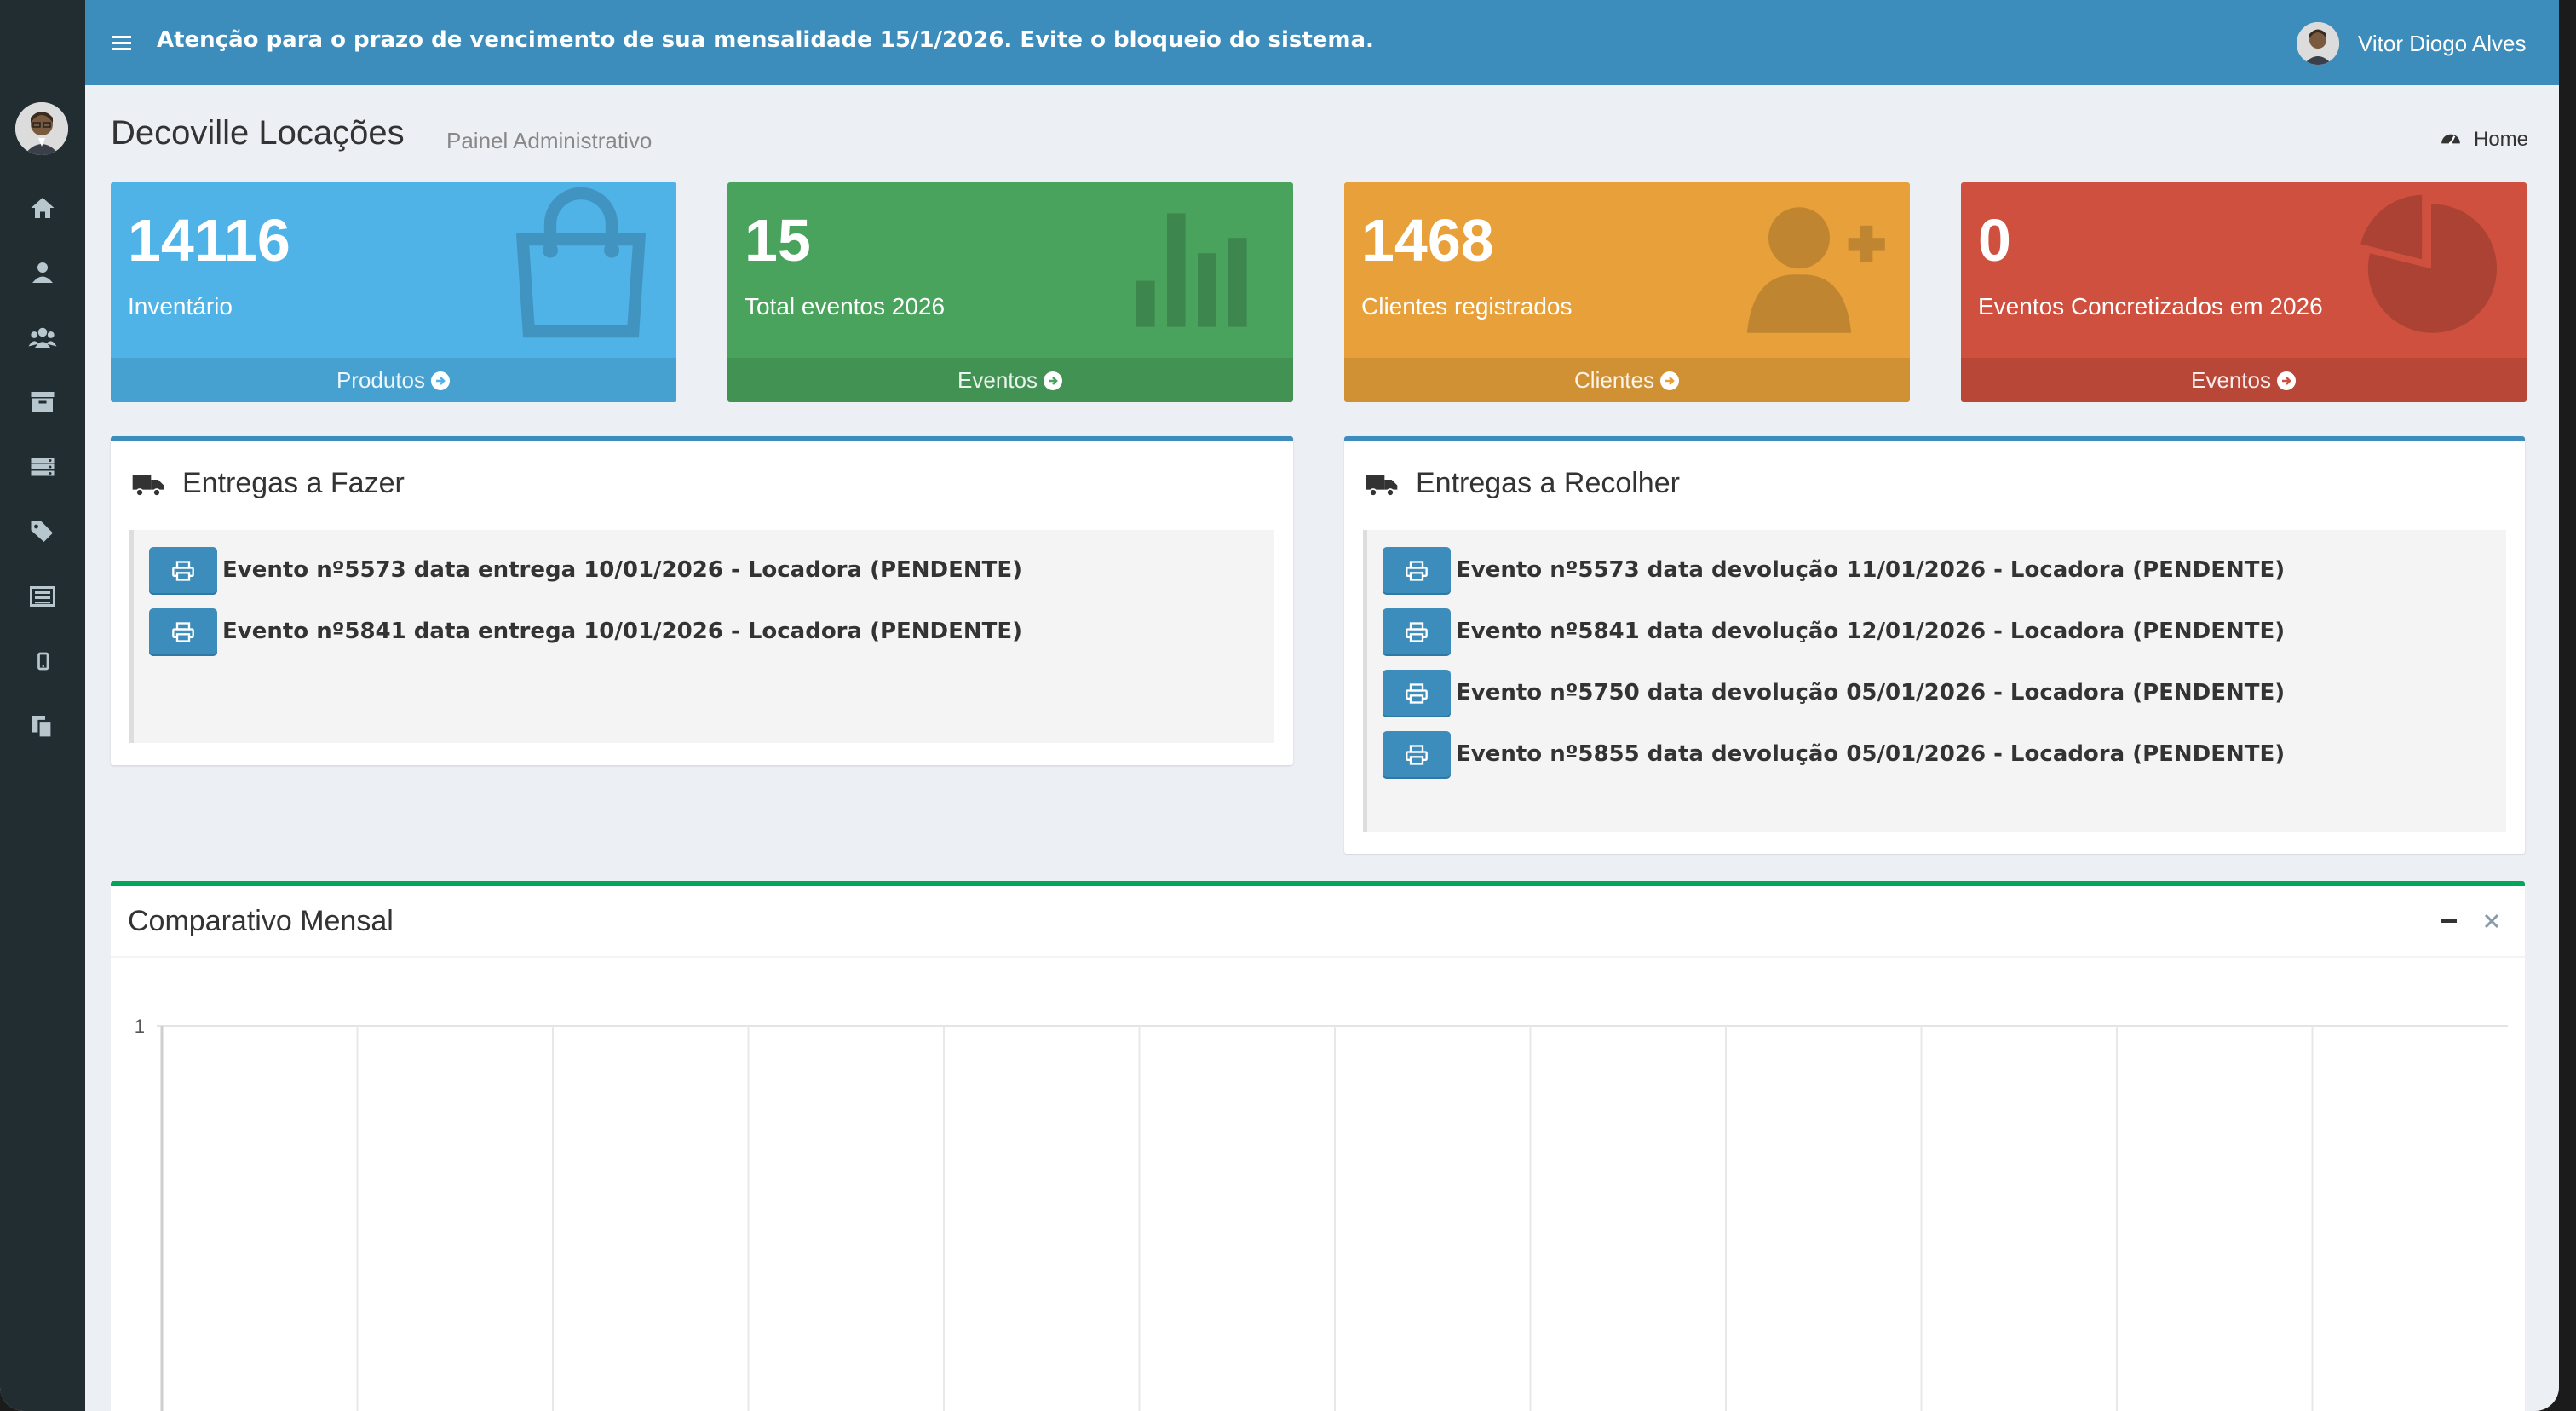 This screenshot has height=1411, width=2576. Describe the element at coordinates (1548, 483) in the screenshot. I see `pickups-title: Entregas a Recolher` at that location.